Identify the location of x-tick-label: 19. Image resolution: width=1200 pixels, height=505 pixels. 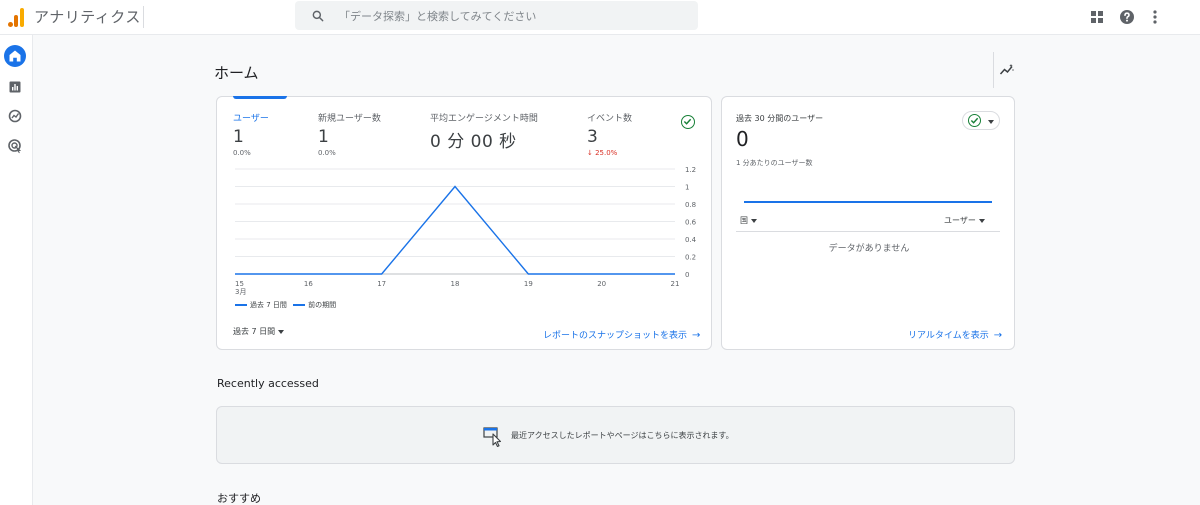
(528, 284).